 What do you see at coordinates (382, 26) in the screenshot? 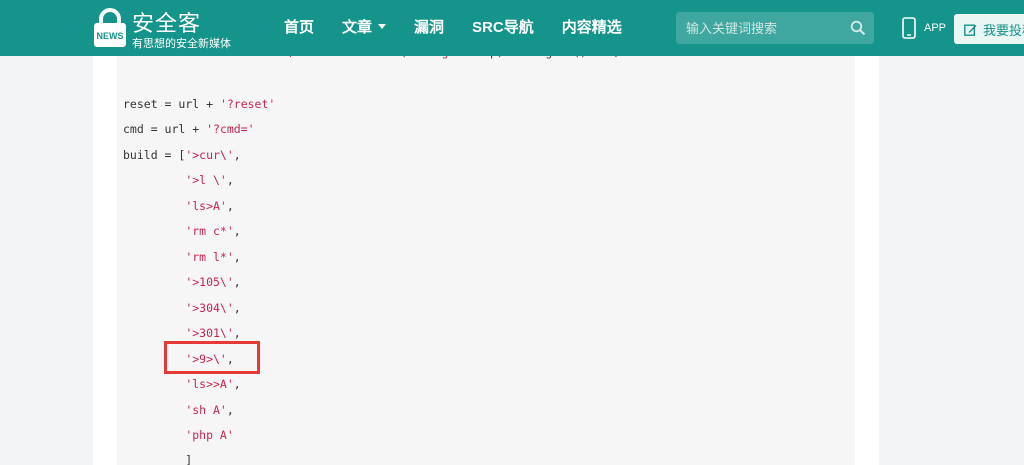
I see `chevron-down-icon` at bounding box center [382, 26].